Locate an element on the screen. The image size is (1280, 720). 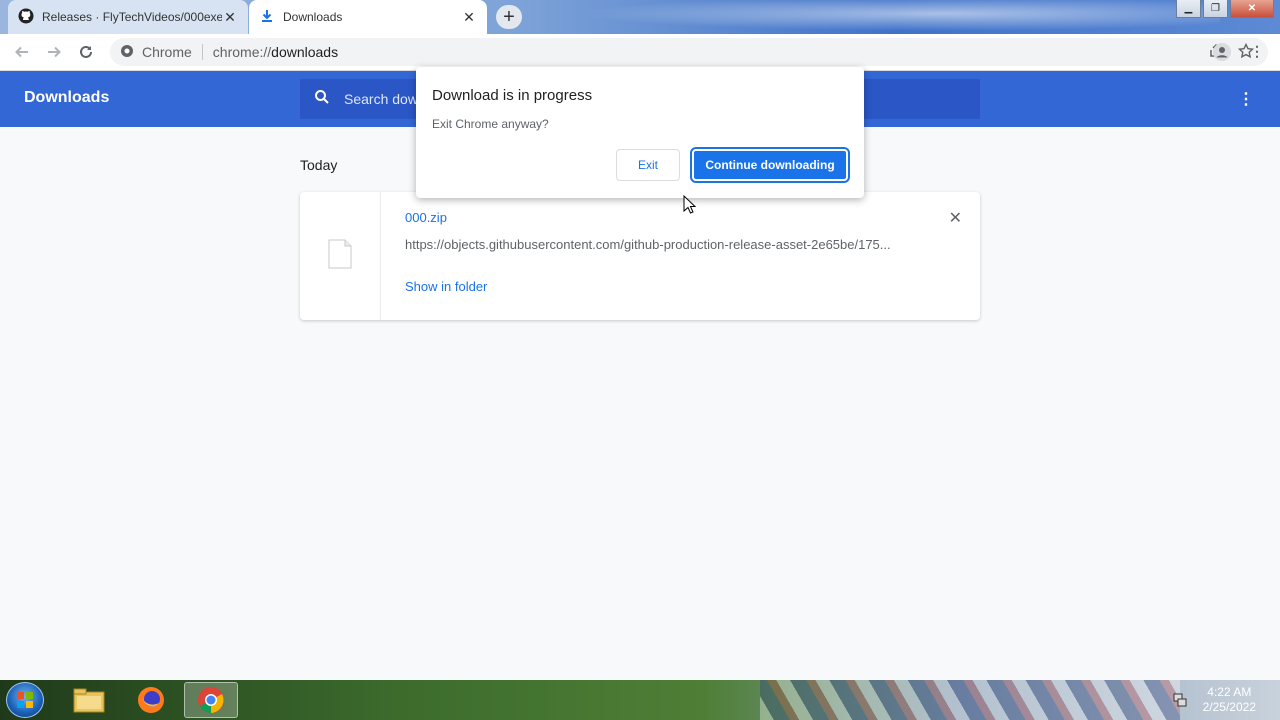
clock-time: 4:22 AM is located at coordinates (1229, 692).